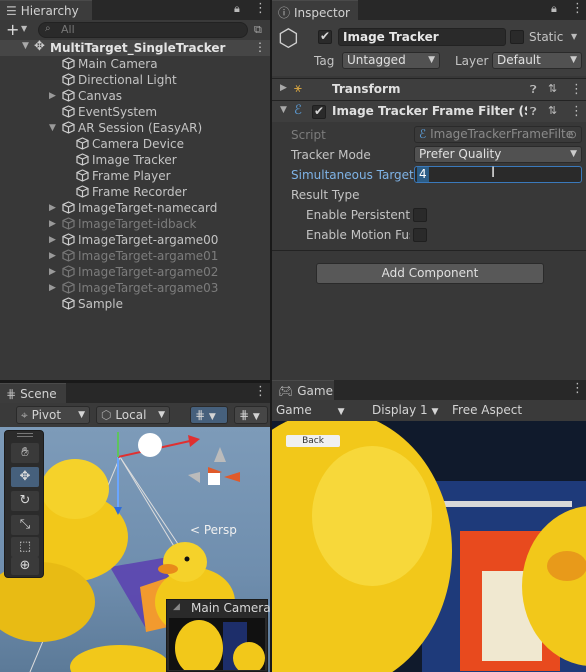 This screenshot has height=672, width=586. What do you see at coordinates (260, 9) in the screenshot?
I see `hierarchy-menu-icon: ⋮` at bounding box center [260, 9].